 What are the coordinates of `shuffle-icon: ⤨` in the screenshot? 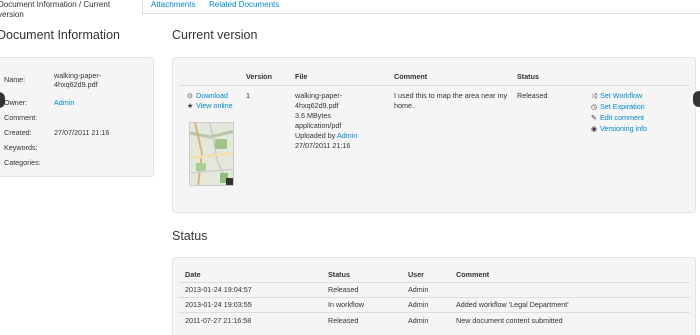 It's located at (594, 96).